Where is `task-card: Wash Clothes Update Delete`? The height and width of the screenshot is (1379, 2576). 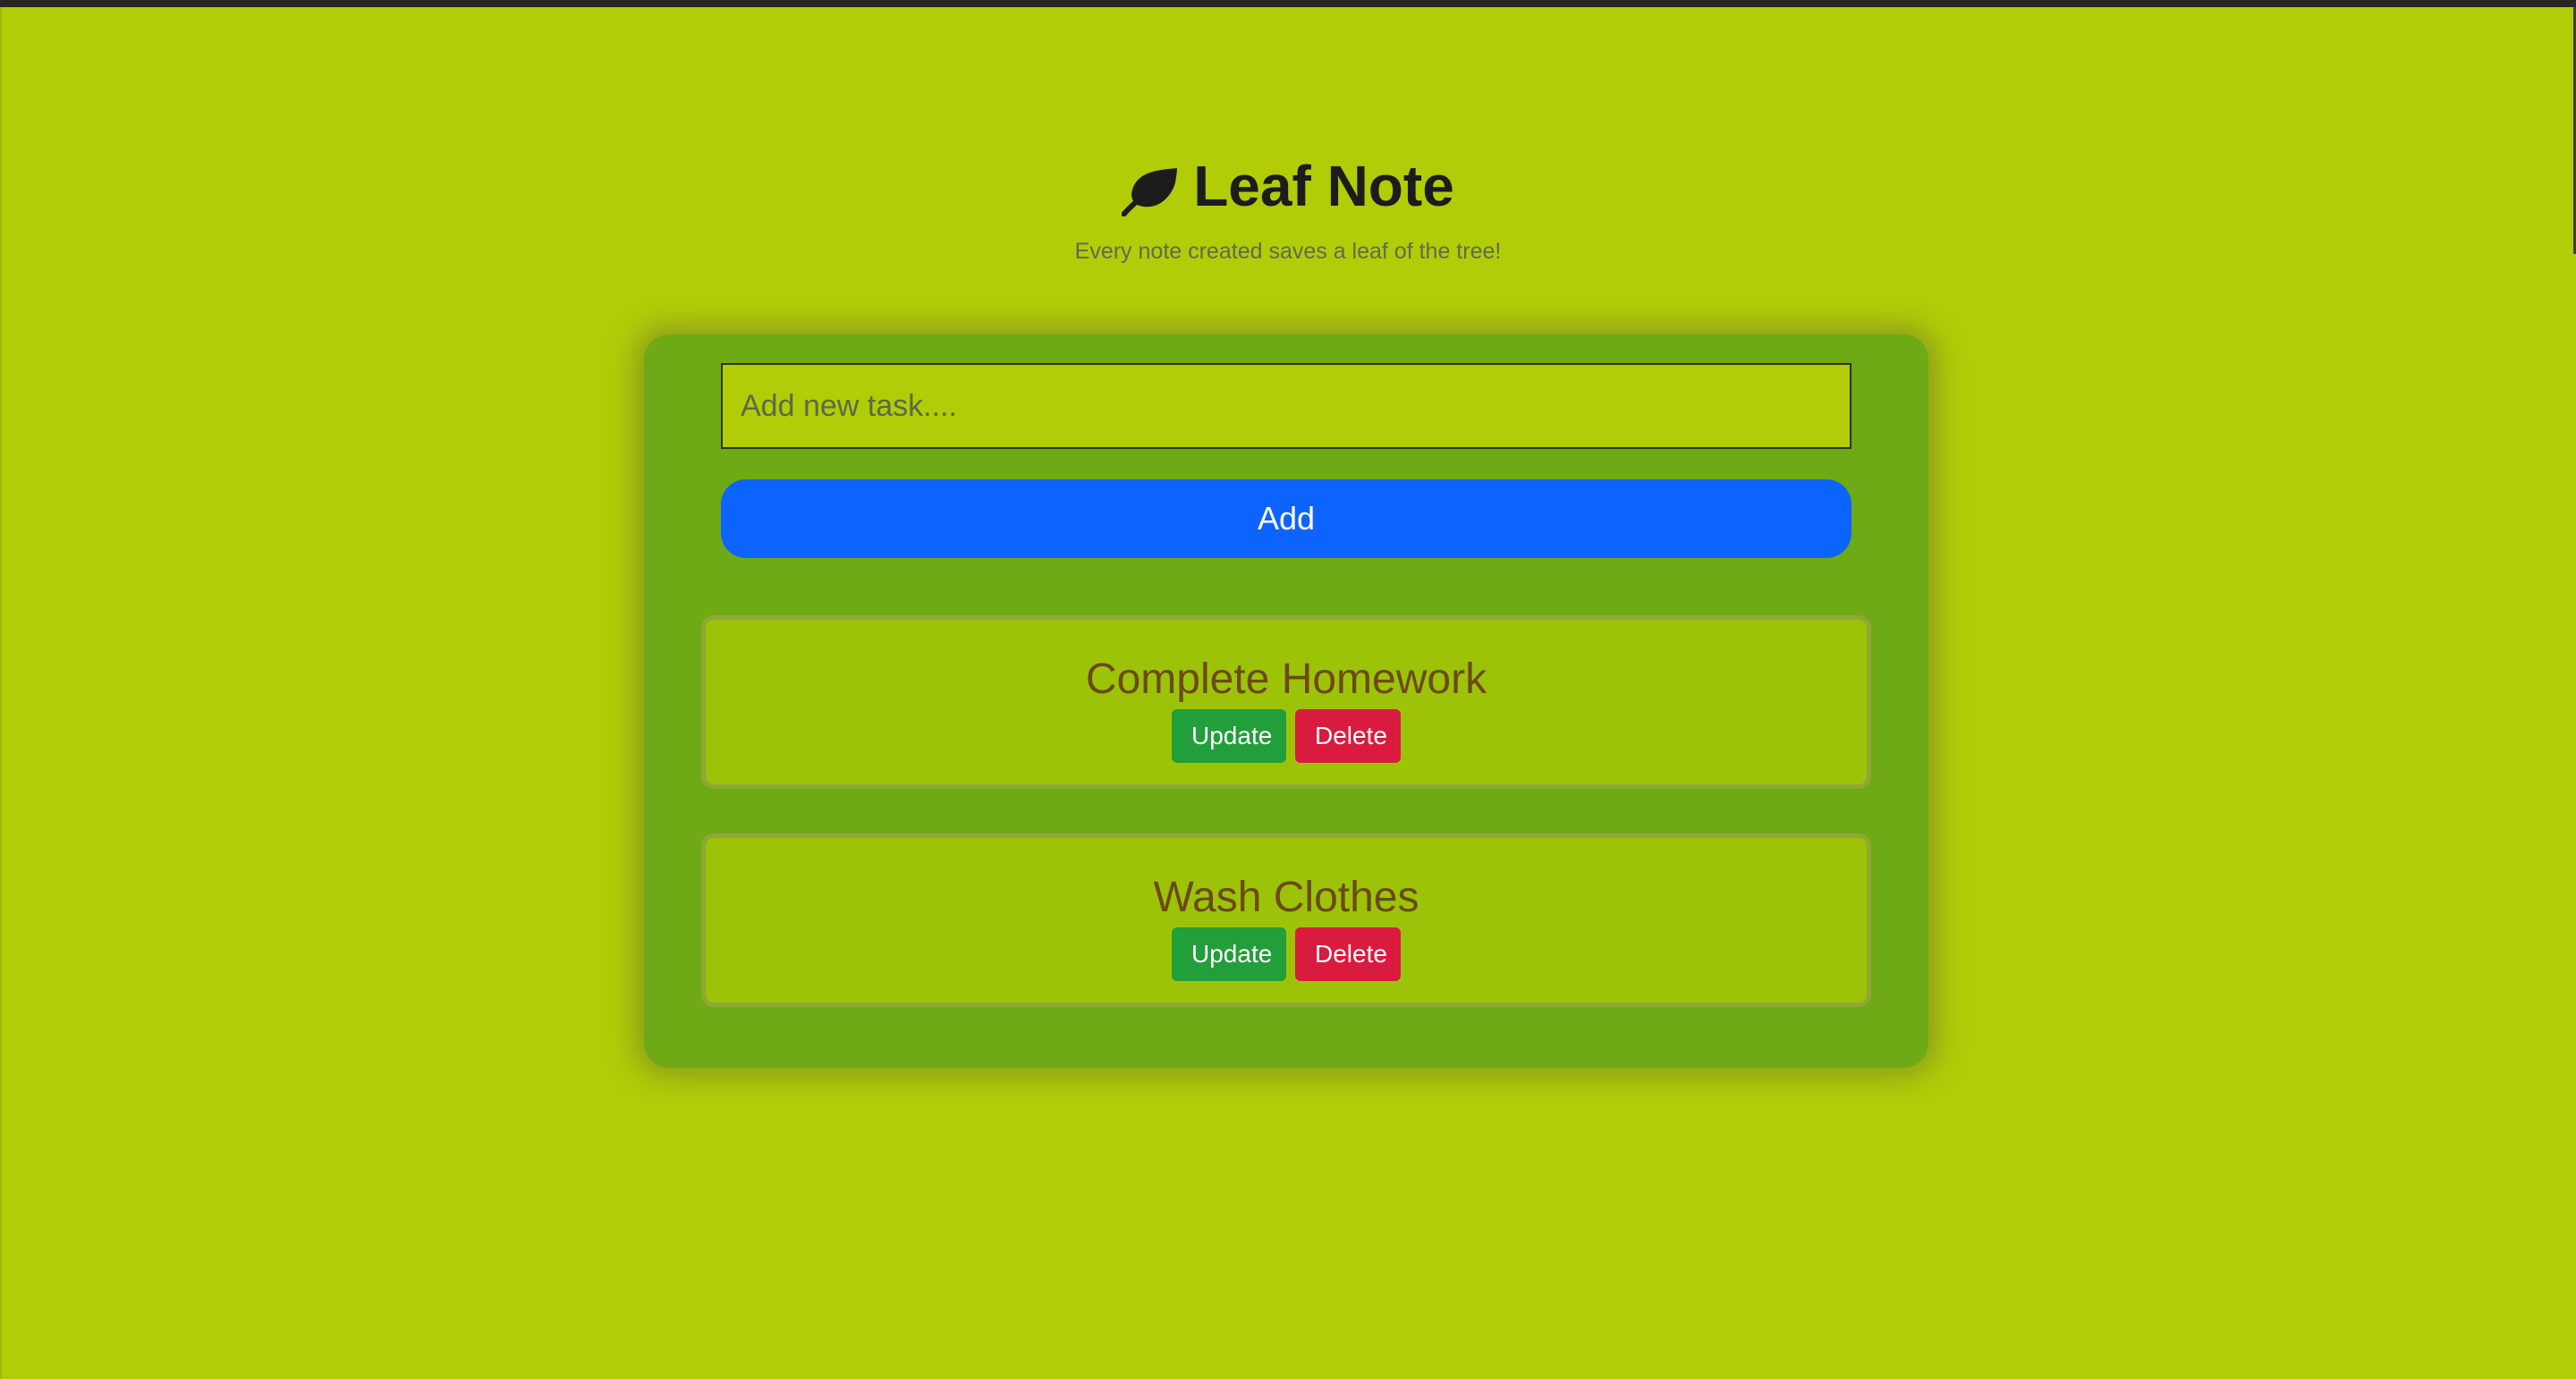
task-card: Wash Clothes Update Delete is located at coordinates (1286, 920).